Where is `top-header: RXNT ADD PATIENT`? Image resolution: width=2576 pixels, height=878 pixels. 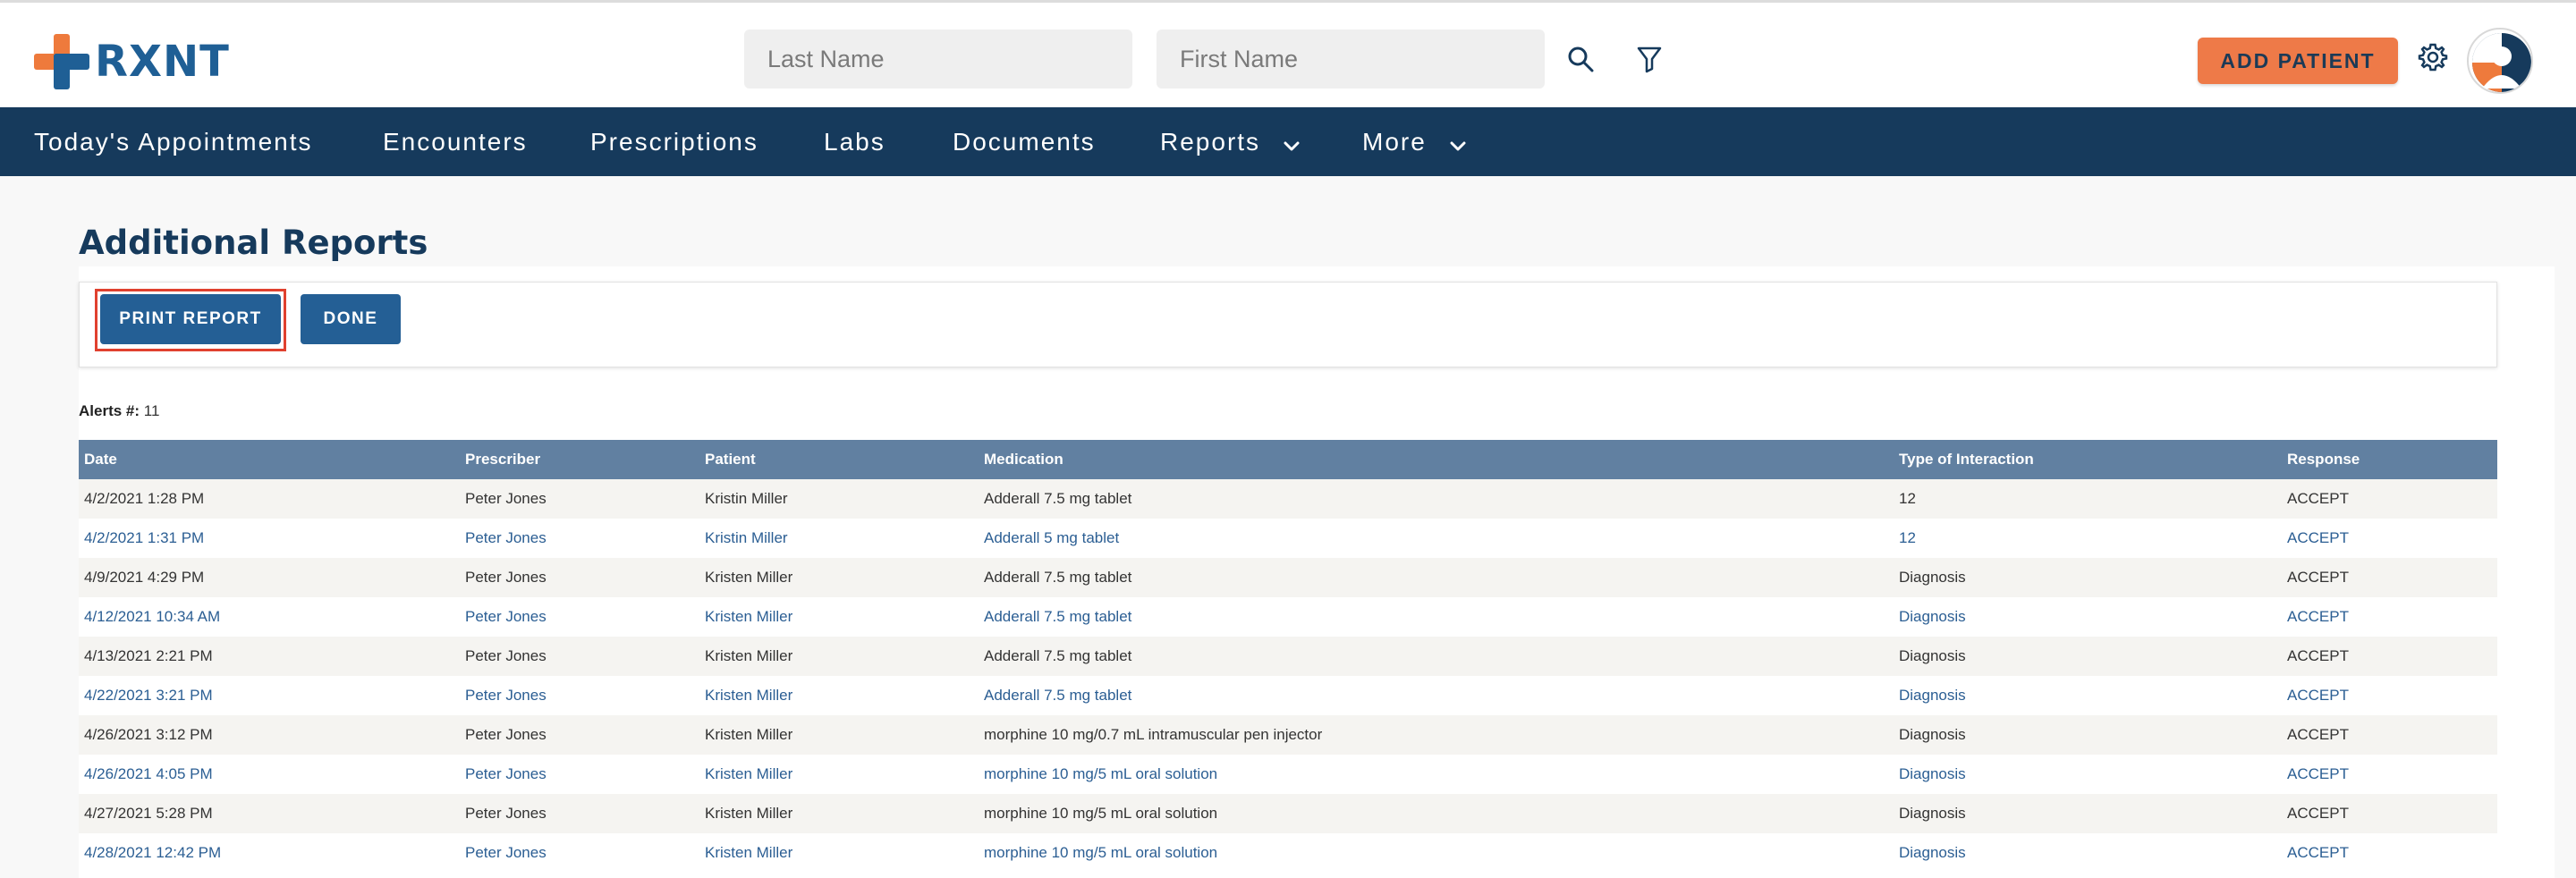 top-header: RXNT ADD PATIENT is located at coordinates (1288, 53).